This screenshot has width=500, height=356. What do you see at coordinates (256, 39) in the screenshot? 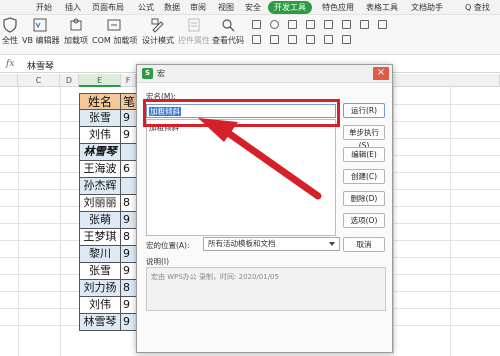
I see `button-control-icon` at bounding box center [256, 39].